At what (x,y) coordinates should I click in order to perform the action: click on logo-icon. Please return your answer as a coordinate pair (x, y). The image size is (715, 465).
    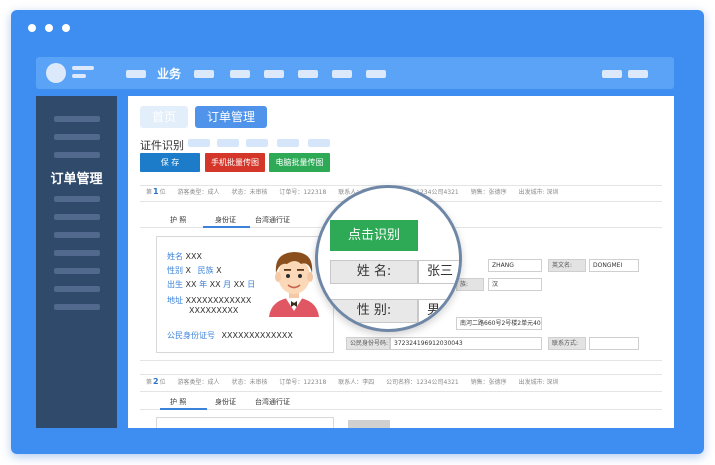
    Looking at the image, I should click on (56, 73).